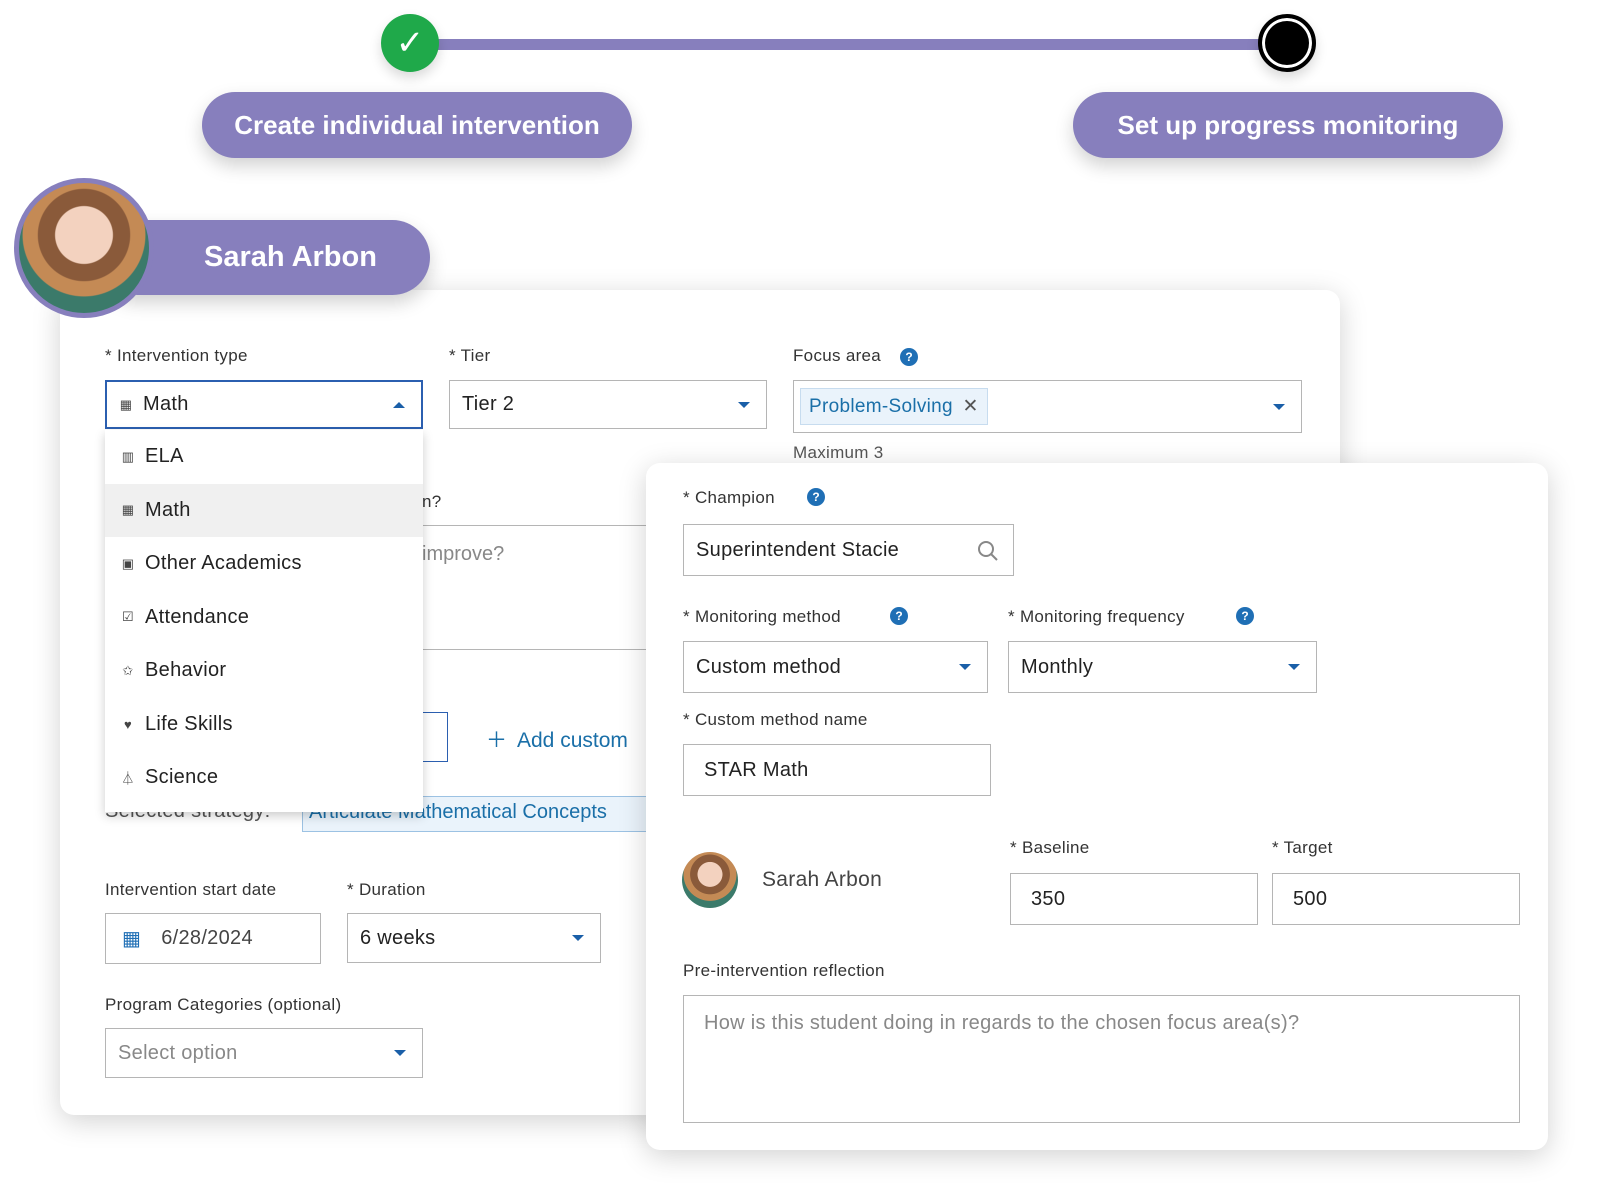 The width and height of the screenshot is (1600, 1197). I want to click on student-name: Sarah Arbon, so click(822, 879).